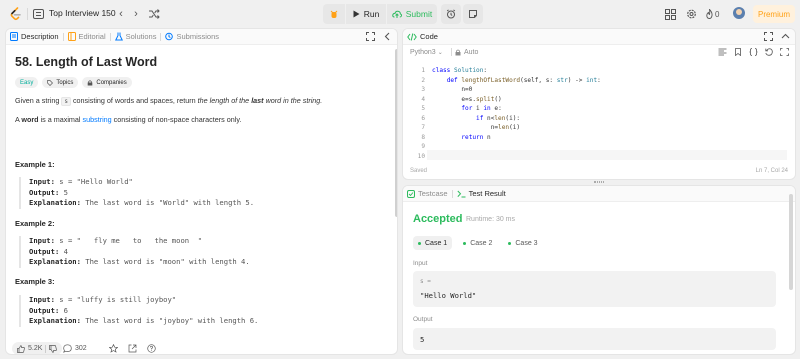 The height and width of the screenshot is (359, 800). I want to click on case-label: Case 1, so click(436, 243).